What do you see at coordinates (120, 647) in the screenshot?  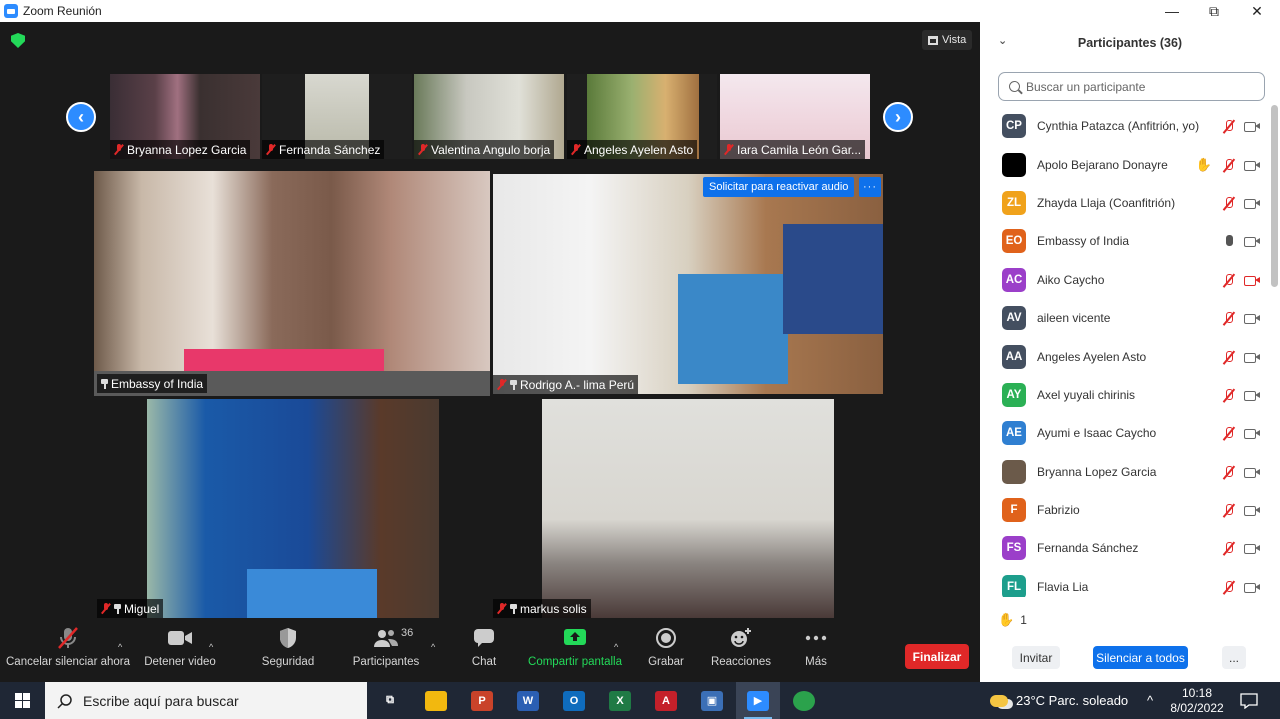 I see `audio-options-caret-icon: ^` at bounding box center [120, 647].